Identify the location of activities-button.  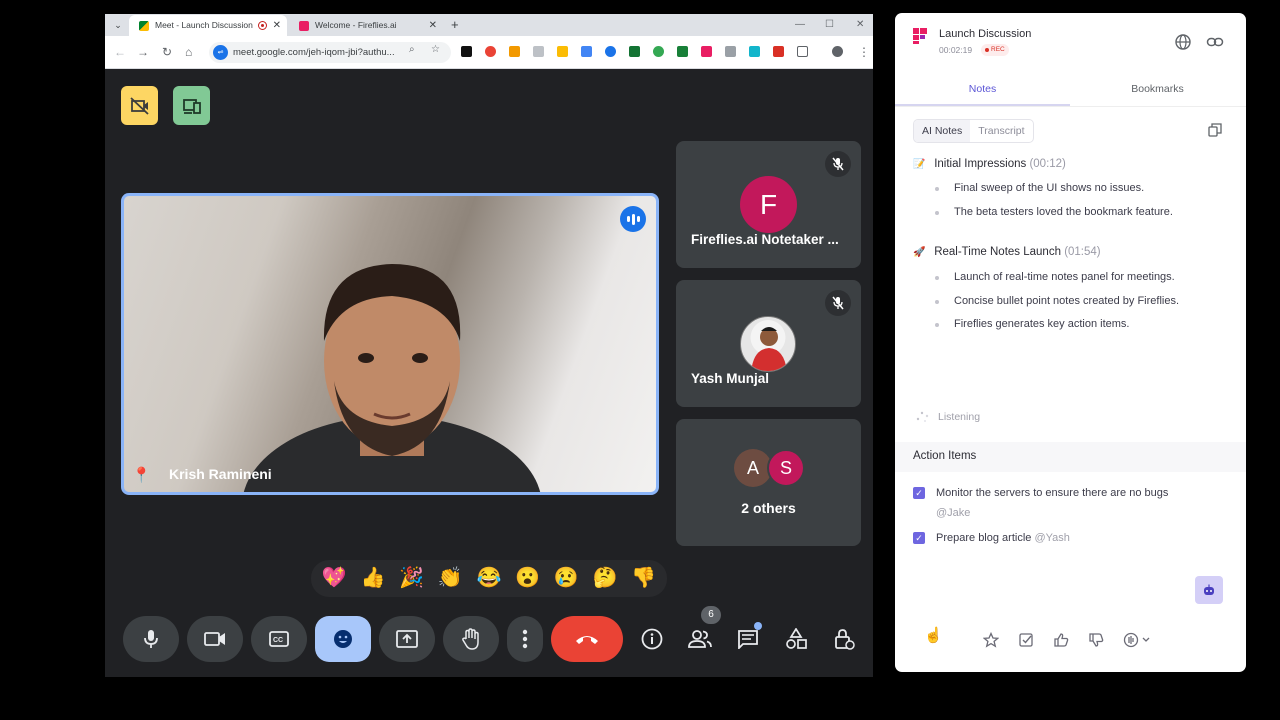
(796, 639).